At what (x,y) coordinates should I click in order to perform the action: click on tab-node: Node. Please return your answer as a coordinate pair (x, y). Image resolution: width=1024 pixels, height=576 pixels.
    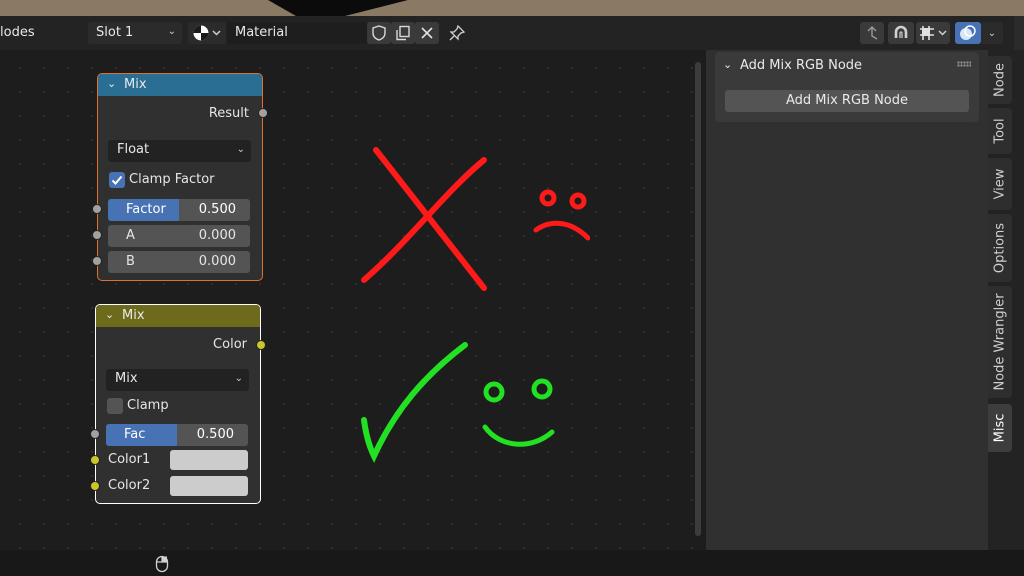
    Looking at the image, I should click on (1000, 80).